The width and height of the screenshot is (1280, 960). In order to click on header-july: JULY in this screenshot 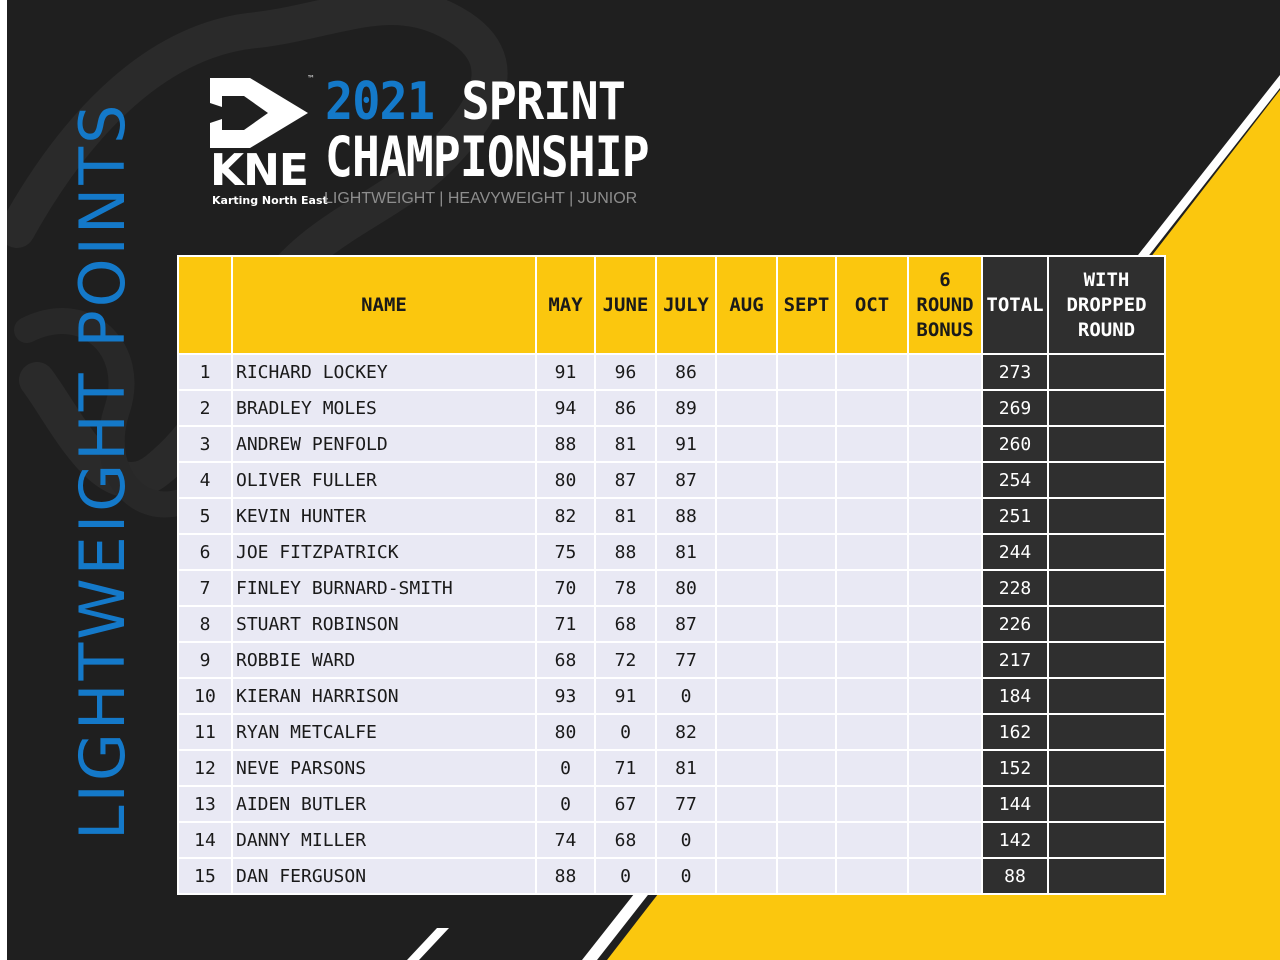, I will do `click(686, 305)`.